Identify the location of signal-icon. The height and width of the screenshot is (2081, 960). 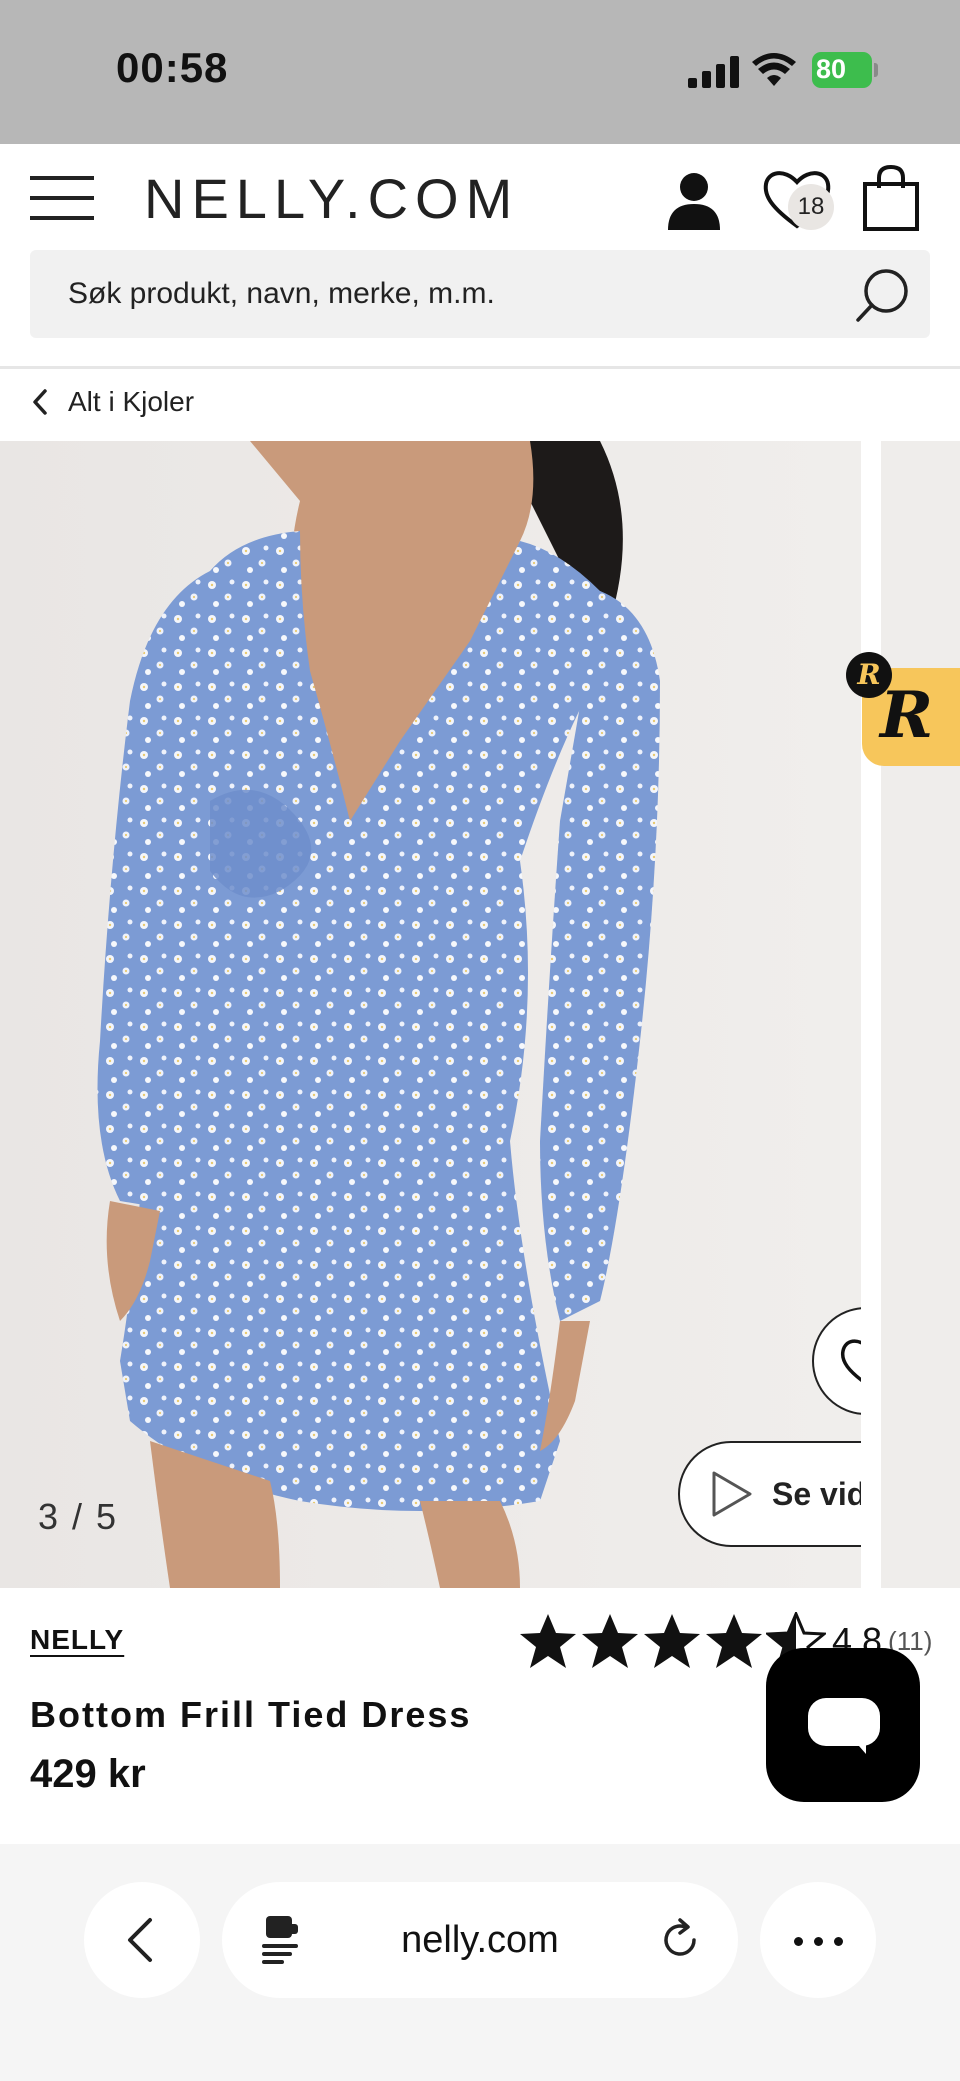
(713, 72).